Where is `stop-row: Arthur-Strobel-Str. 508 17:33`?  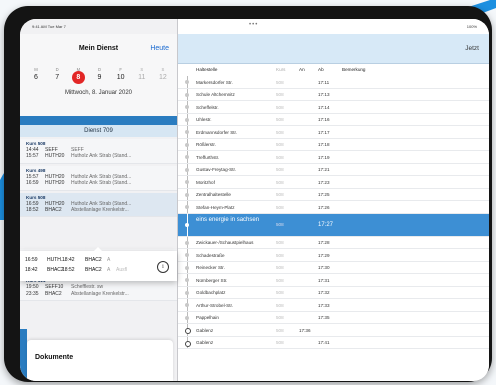
stop-row: Arthur-Strobel-Str. 508 17:33 is located at coordinates (333, 305).